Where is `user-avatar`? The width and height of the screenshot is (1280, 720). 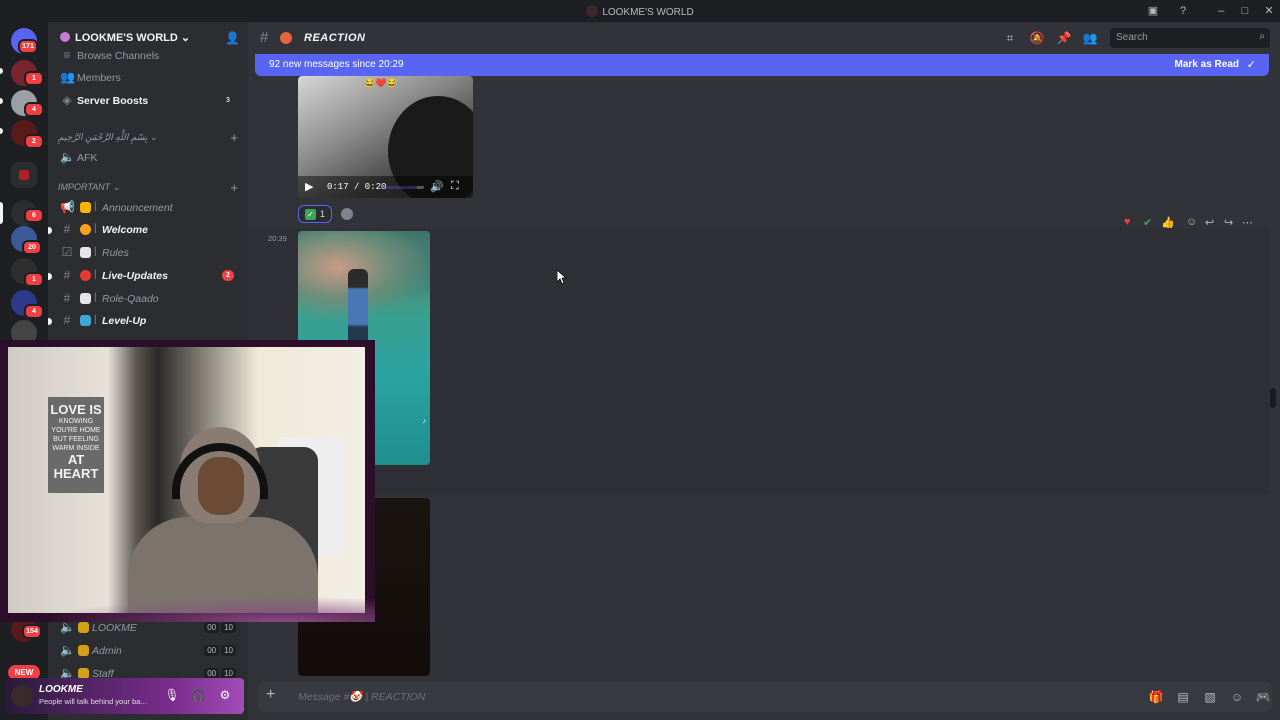 user-avatar is located at coordinates (22, 696).